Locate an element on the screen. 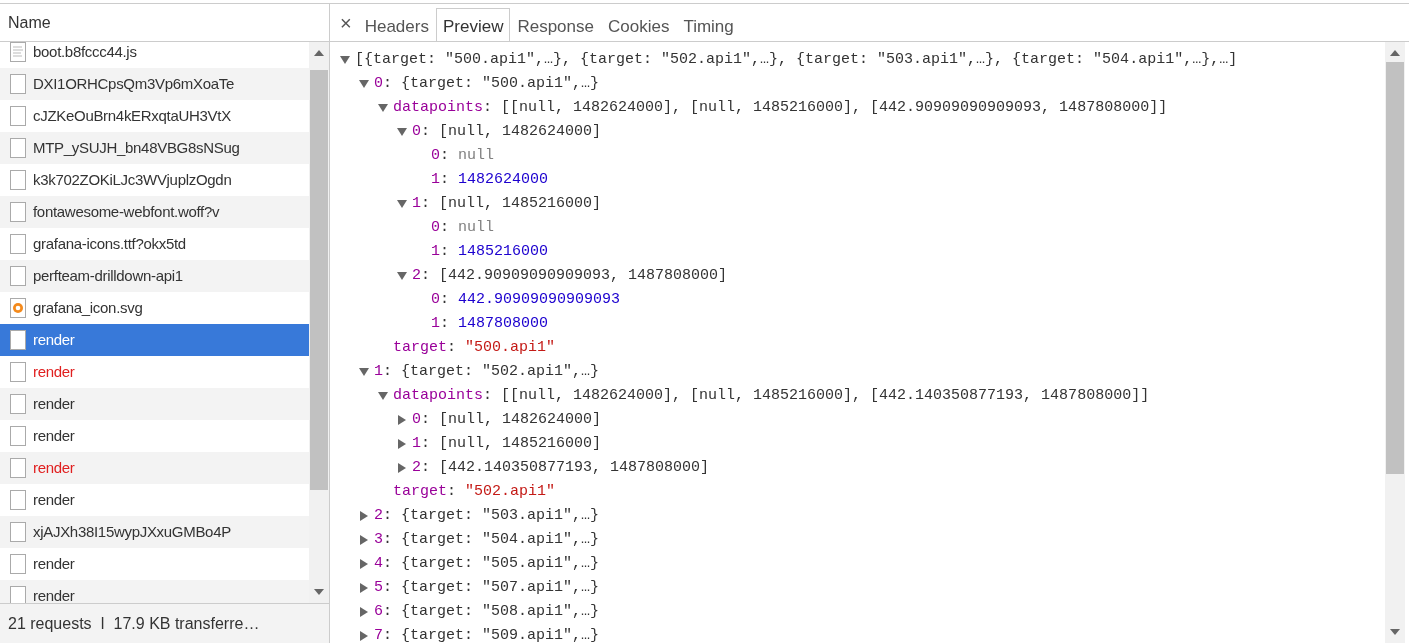 The width and height of the screenshot is (1409, 643). tree-node: [{target: "500.api1",…}, {target: "502.api1",…}, {target: "503.api1",…}, {target: "504.api1",…},…] is located at coordinates (796, 60).